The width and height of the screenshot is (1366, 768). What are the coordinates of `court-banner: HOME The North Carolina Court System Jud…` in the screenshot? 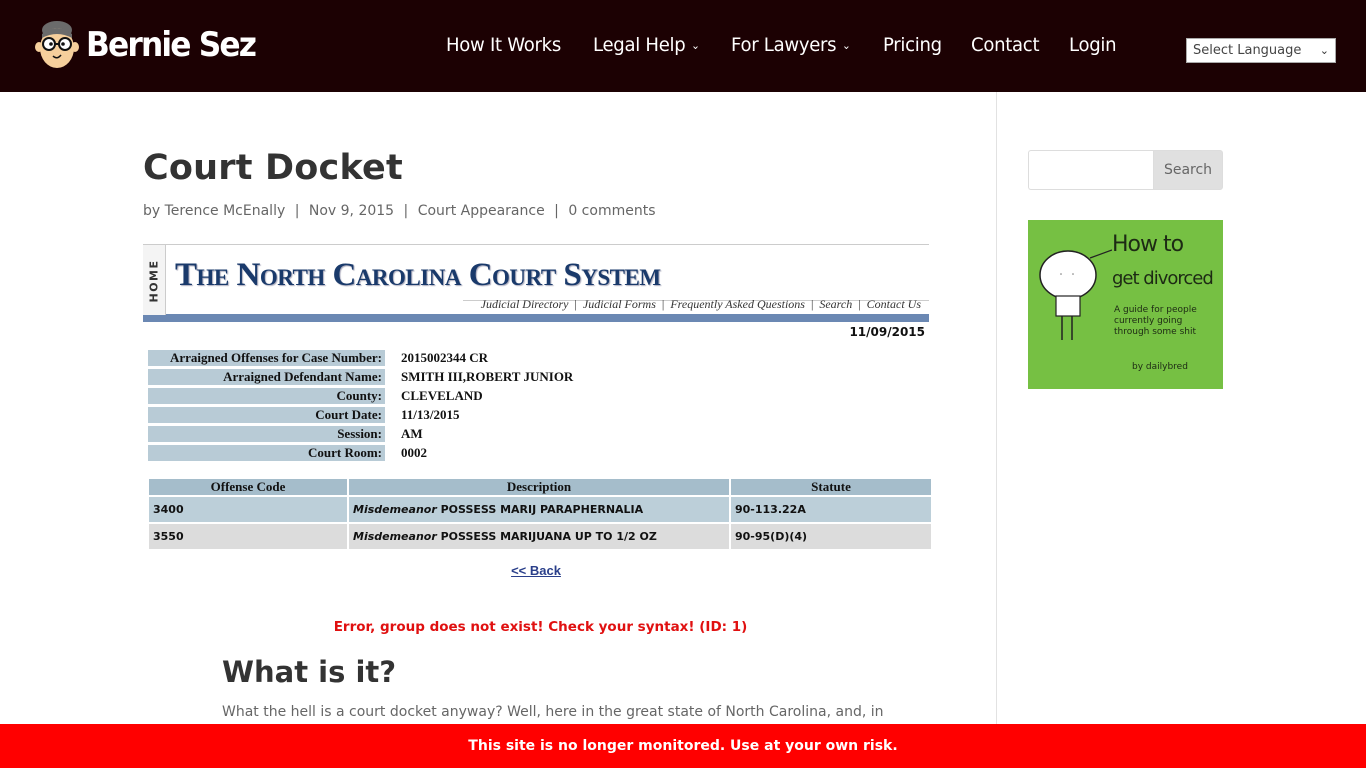 It's located at (536, 279).